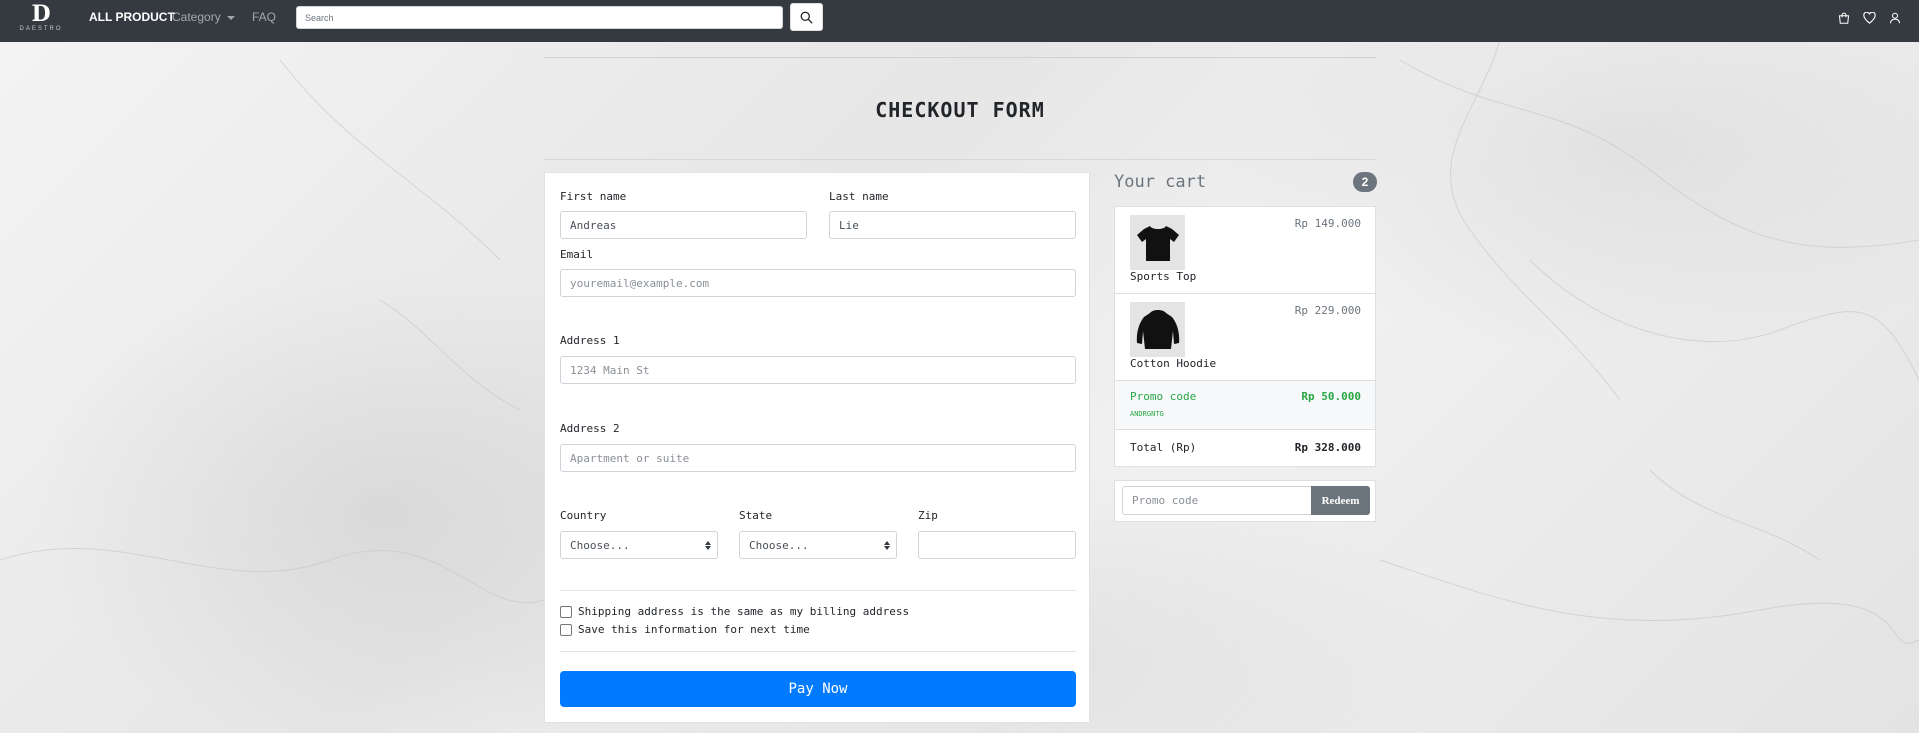 The image size is (1919, 733). What do you see at coordinates (1173, 363) in the screenshot?
I see `cart-item-name: Cotton Hoodie` at bounding box center [1173, 363].